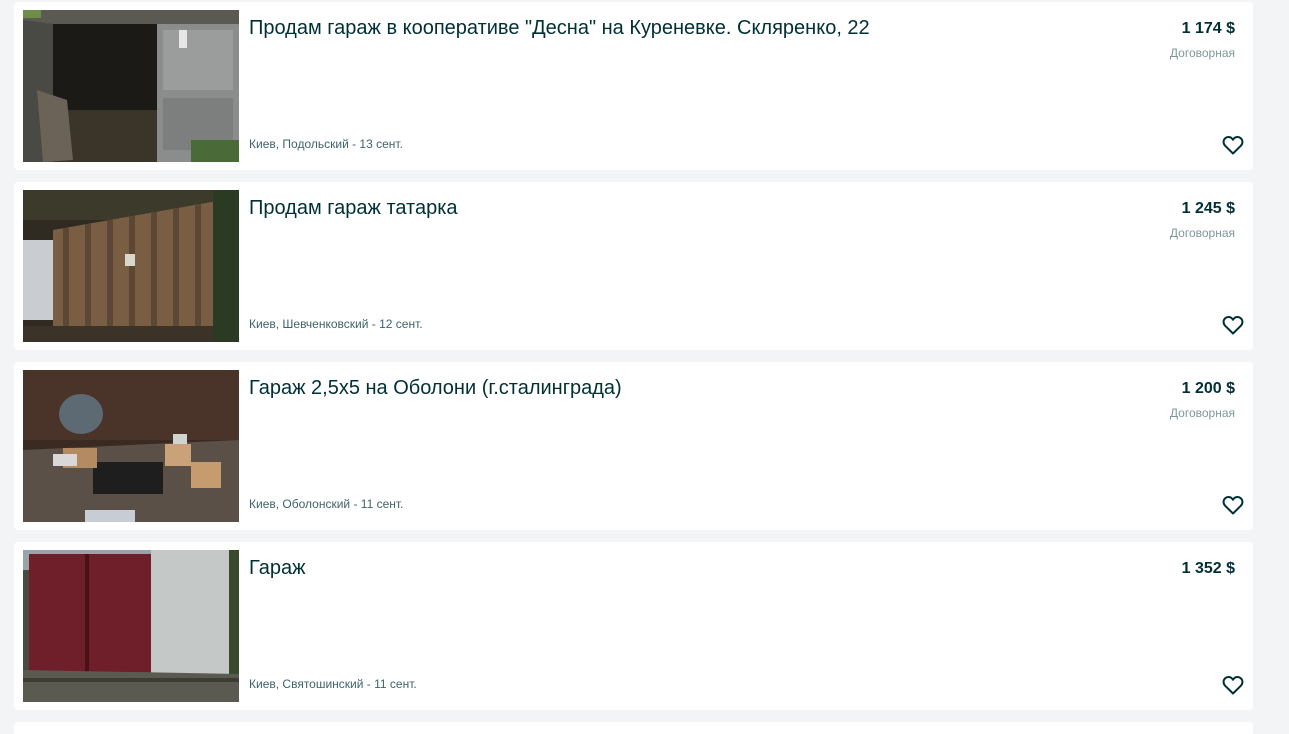 The height and width of the screenshot is (734, 1289). What do you see at coordinates (1208, 388) in the screenshot?
I see `listing-price: 1 200 $` at bounding box center [1208, 388].